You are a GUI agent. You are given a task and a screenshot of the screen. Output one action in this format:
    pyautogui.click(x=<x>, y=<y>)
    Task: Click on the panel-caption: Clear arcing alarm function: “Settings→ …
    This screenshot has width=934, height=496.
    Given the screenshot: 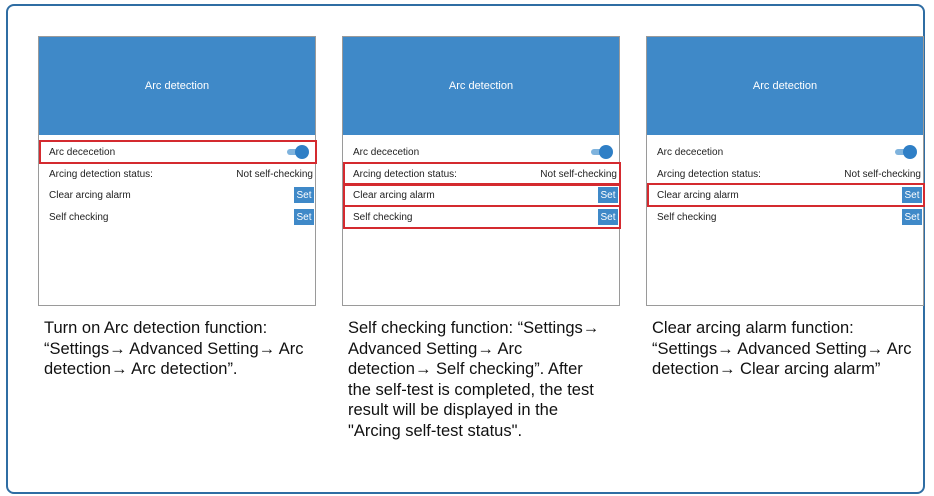 What is the action you would take?
    pyautogui.click(x=782, y=348)
    